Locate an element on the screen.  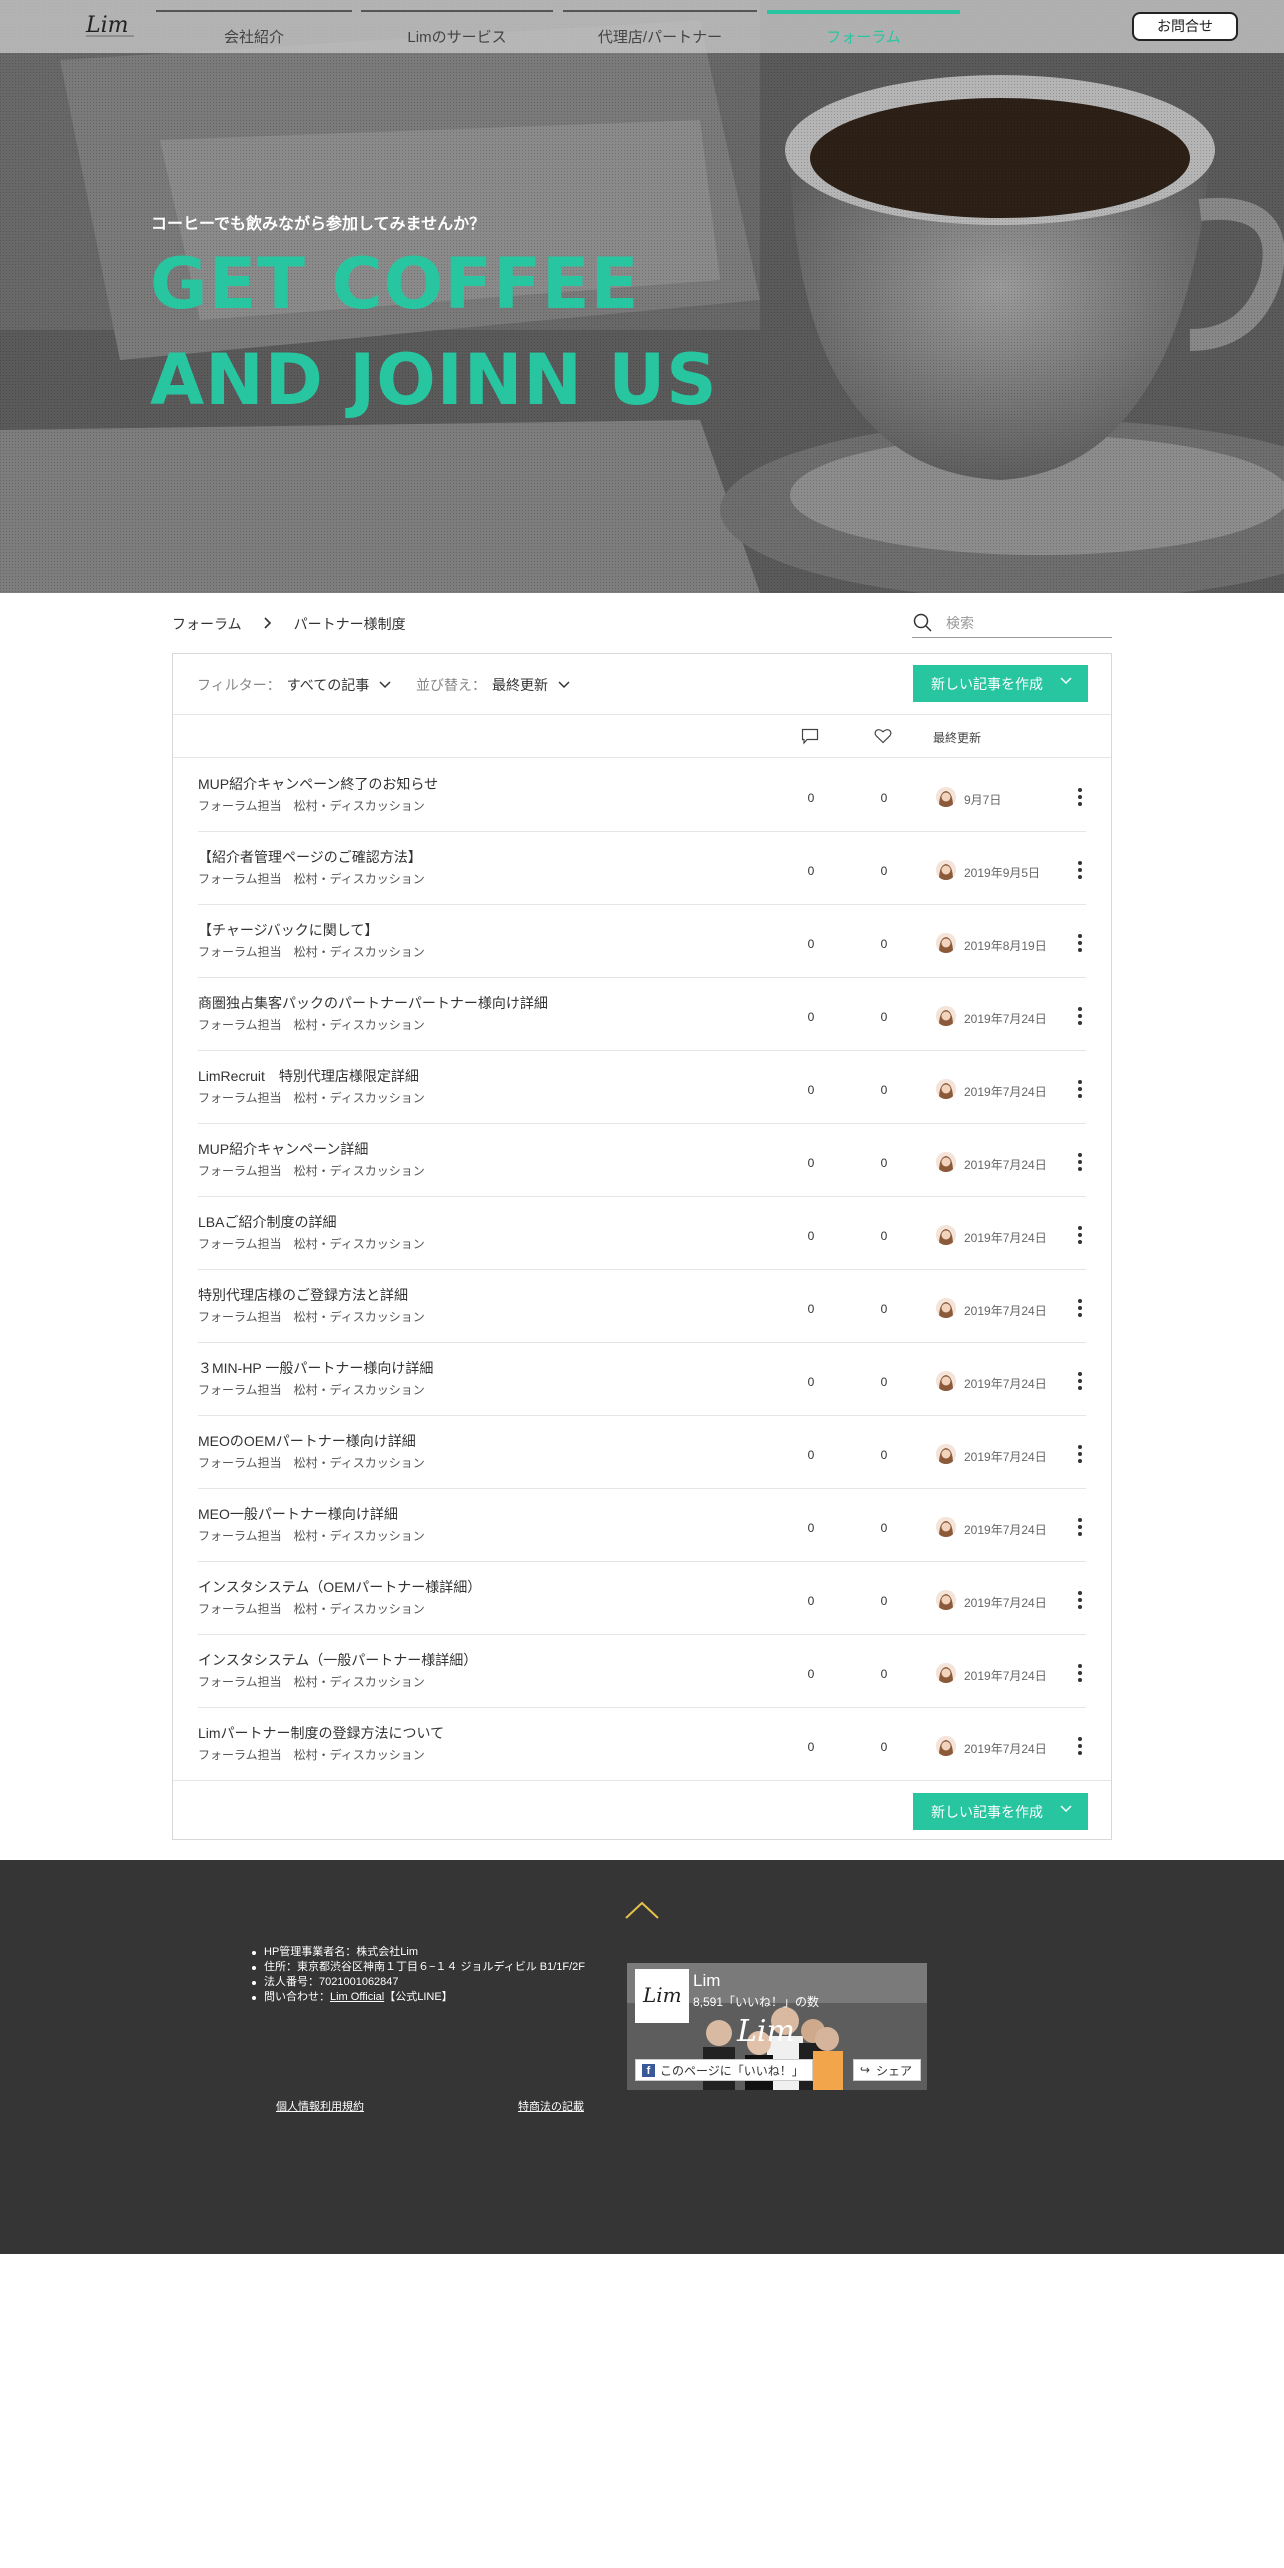
post-title: MUP紹介キャンペーン終了のお知らせ is located at coordinates (318, 784).